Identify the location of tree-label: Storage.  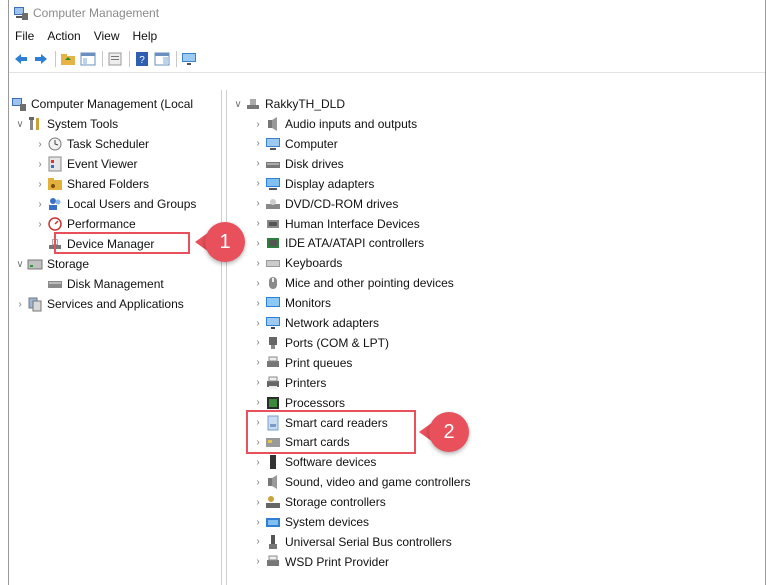
(68, 264).